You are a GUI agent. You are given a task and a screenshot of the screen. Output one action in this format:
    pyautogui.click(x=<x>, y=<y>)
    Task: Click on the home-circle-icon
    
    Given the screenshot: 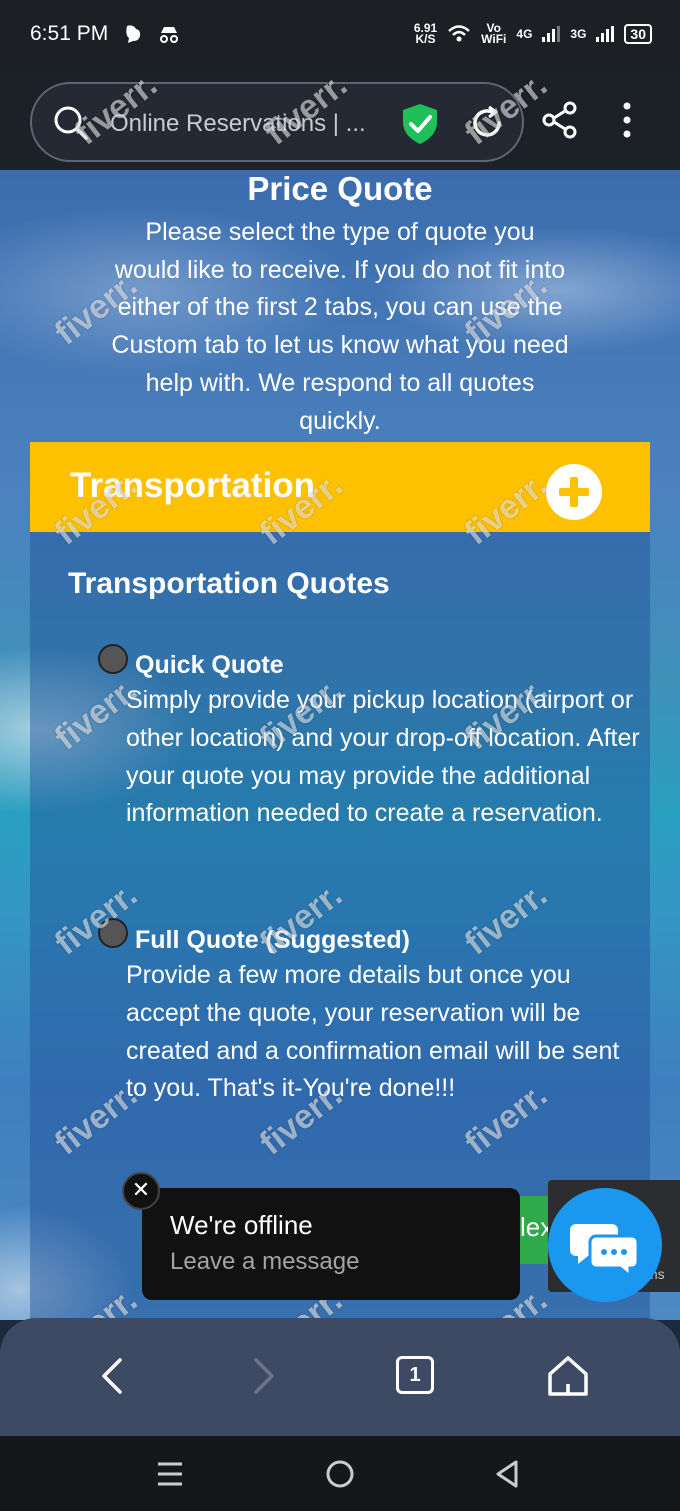 What is the action you would take?
    pyautogui.click(x=340, y=1474)
    